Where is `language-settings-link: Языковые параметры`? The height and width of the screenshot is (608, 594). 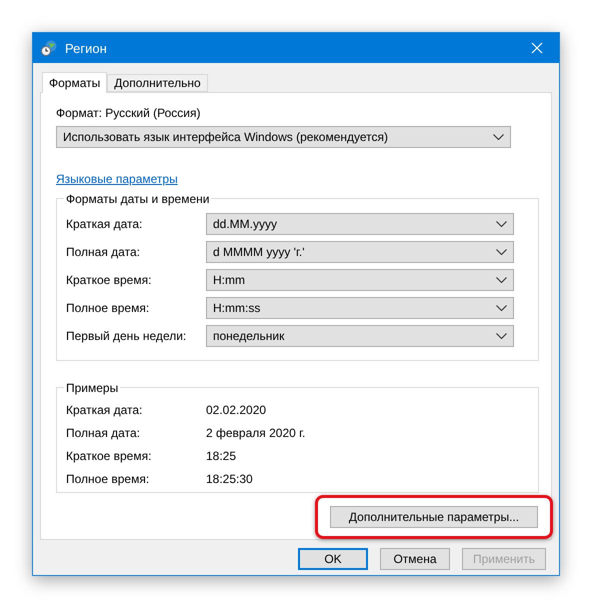
language-settings-link: Языковые параметры is located at coordinates (117, 179).